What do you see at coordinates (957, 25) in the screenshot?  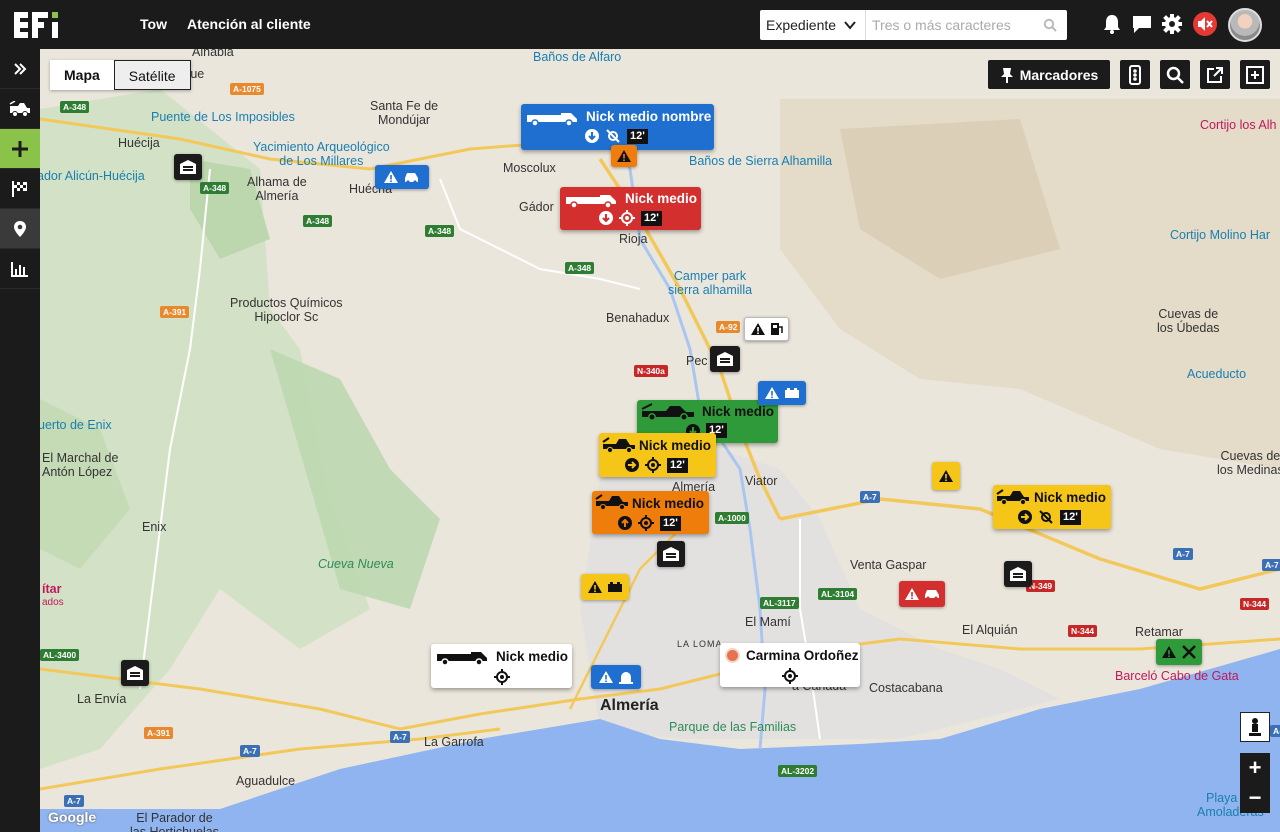 I see `search-input` at bounding box center [957, 25].